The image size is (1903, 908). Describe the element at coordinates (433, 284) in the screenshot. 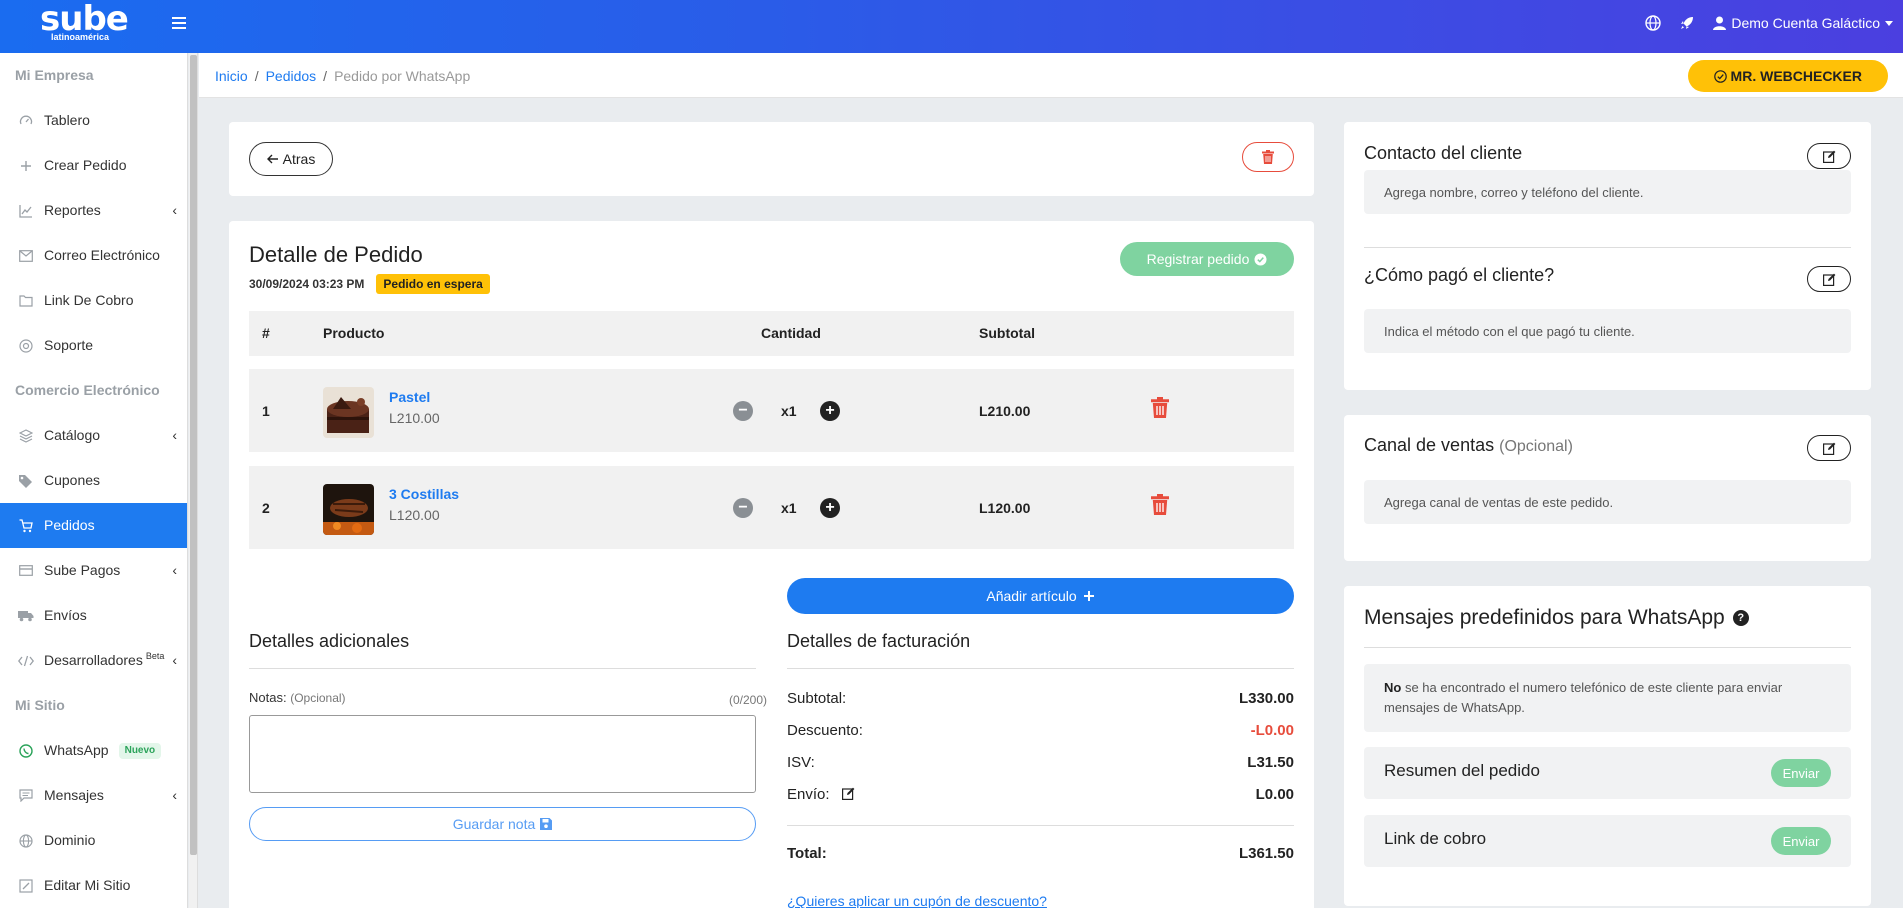

I see `status-badge: Pedido en espera` at that location.